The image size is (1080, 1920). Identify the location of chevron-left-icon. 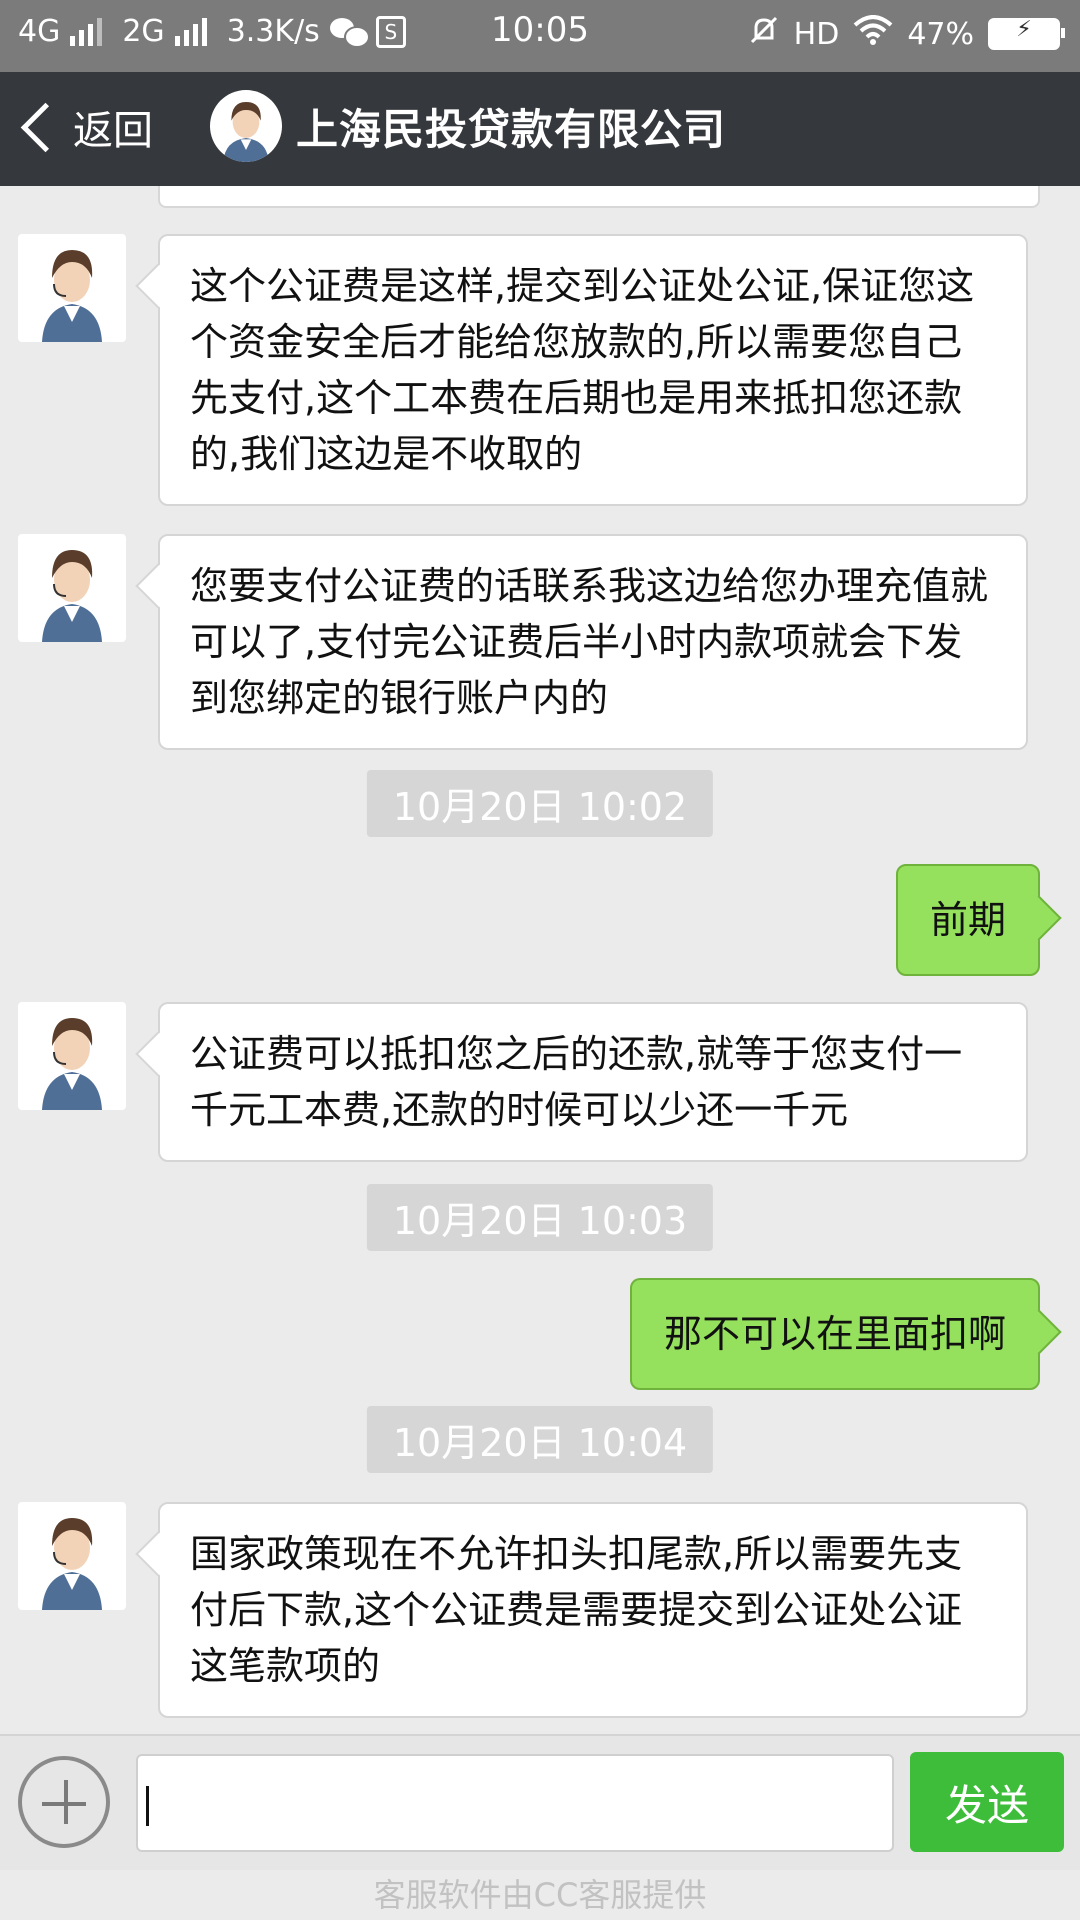
(45, 127).